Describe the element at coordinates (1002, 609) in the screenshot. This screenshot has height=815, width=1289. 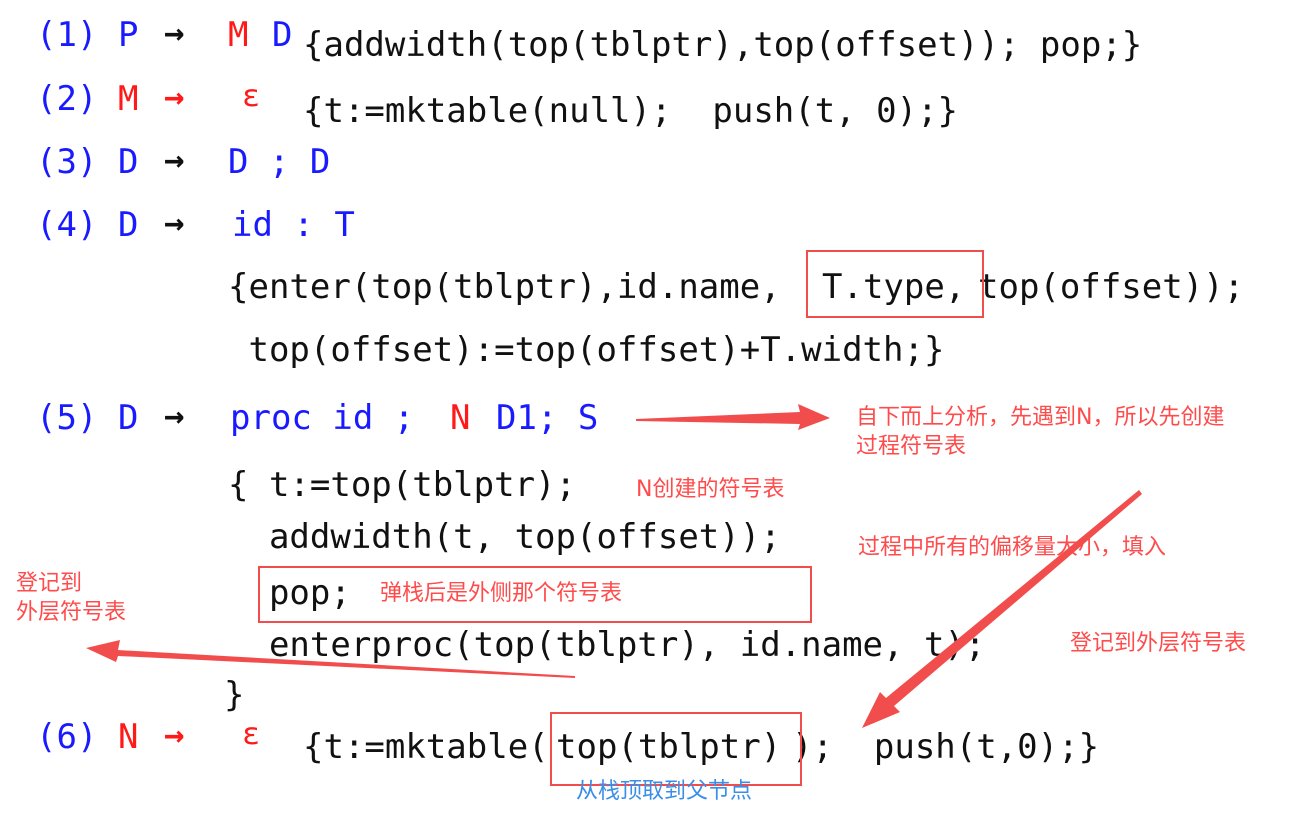
I see `arrow-down-left-icon` at that location.